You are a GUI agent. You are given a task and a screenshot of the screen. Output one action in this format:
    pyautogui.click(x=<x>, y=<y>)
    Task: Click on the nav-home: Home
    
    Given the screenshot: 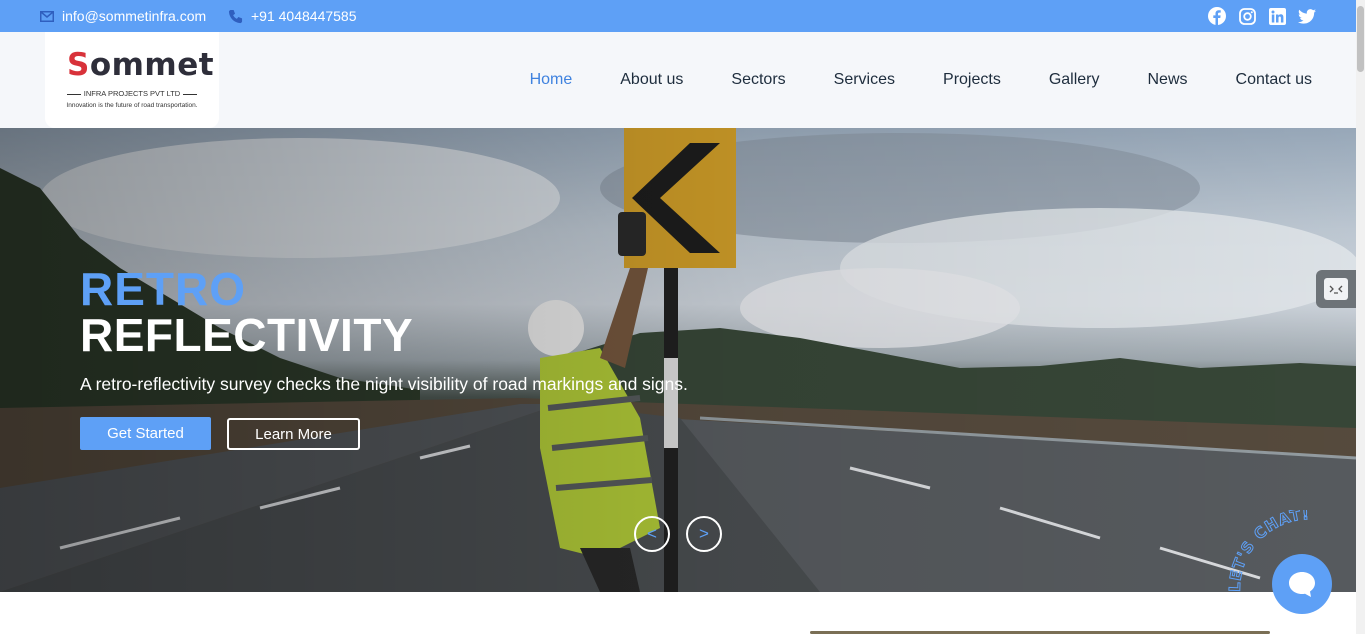 What is the action you would take?
    pyautogui.click(x=551, y=80)
    